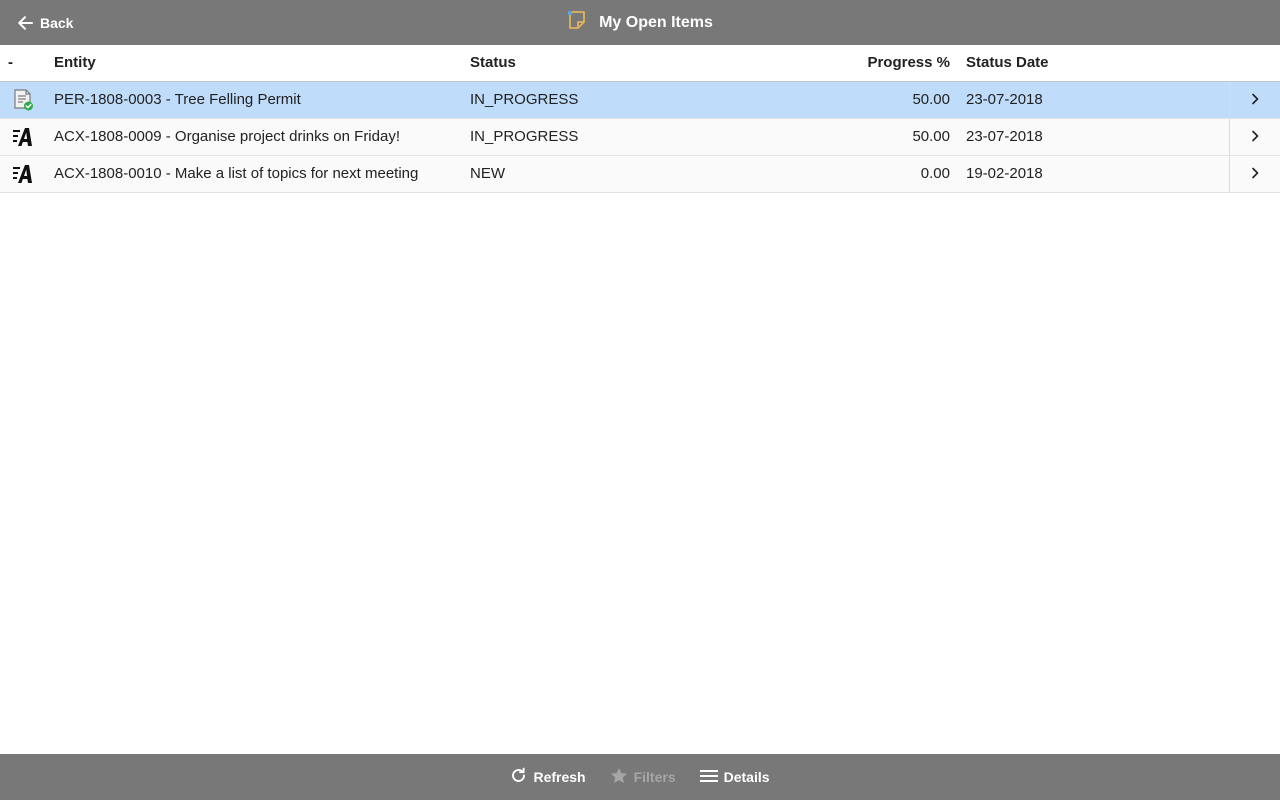 This screenshot has width=1280, height=800. I want to click on permit-document-icon, so click(23, 100).